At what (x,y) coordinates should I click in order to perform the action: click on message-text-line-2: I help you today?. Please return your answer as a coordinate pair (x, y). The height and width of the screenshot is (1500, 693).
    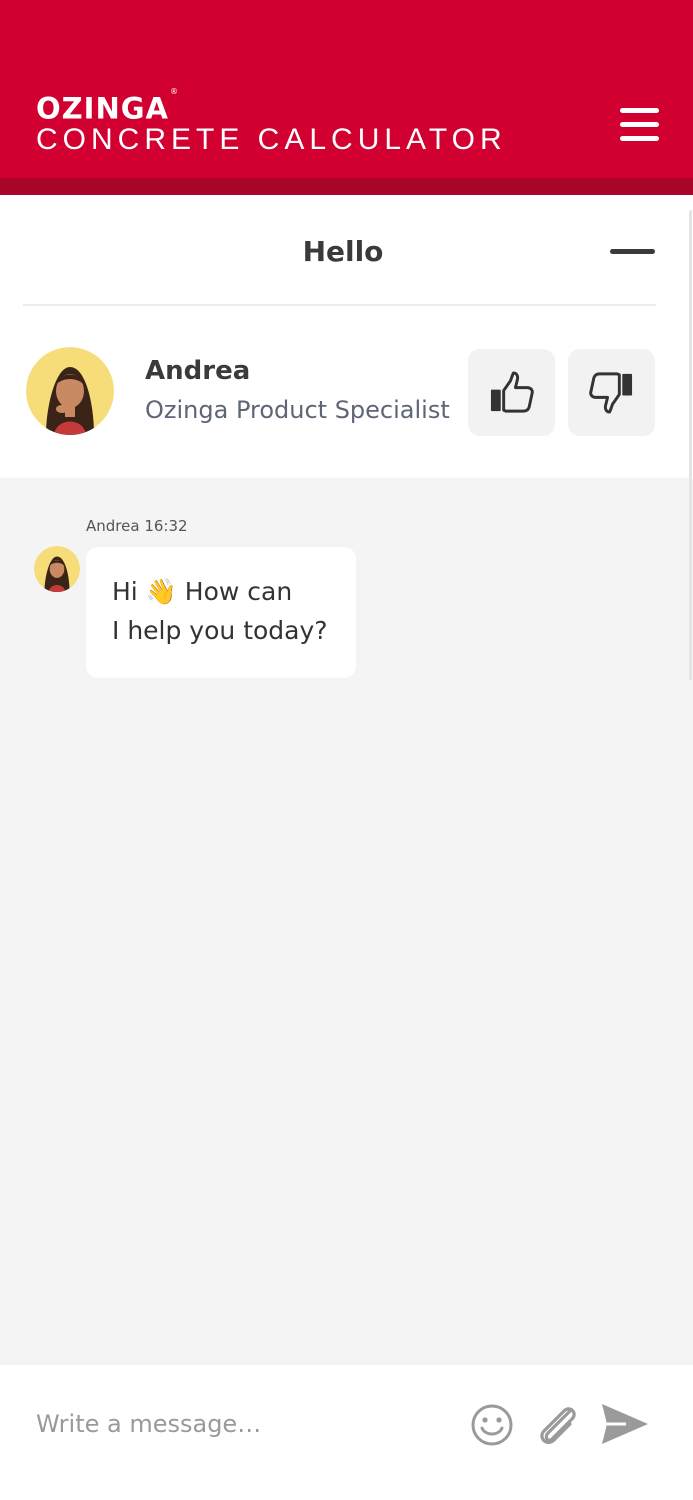
    Looking at the image, I should click on (220, 630).